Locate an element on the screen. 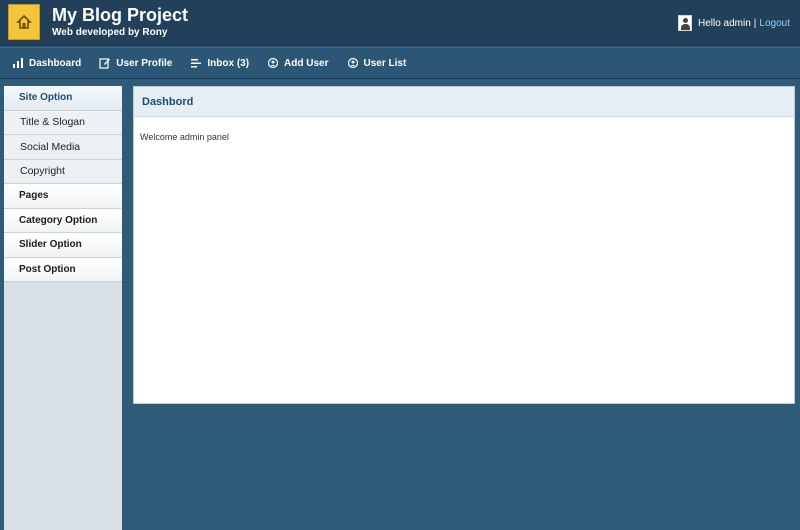 The image size is (800, 530). nav-add-user: Add User is located at coordinates (298, 63).